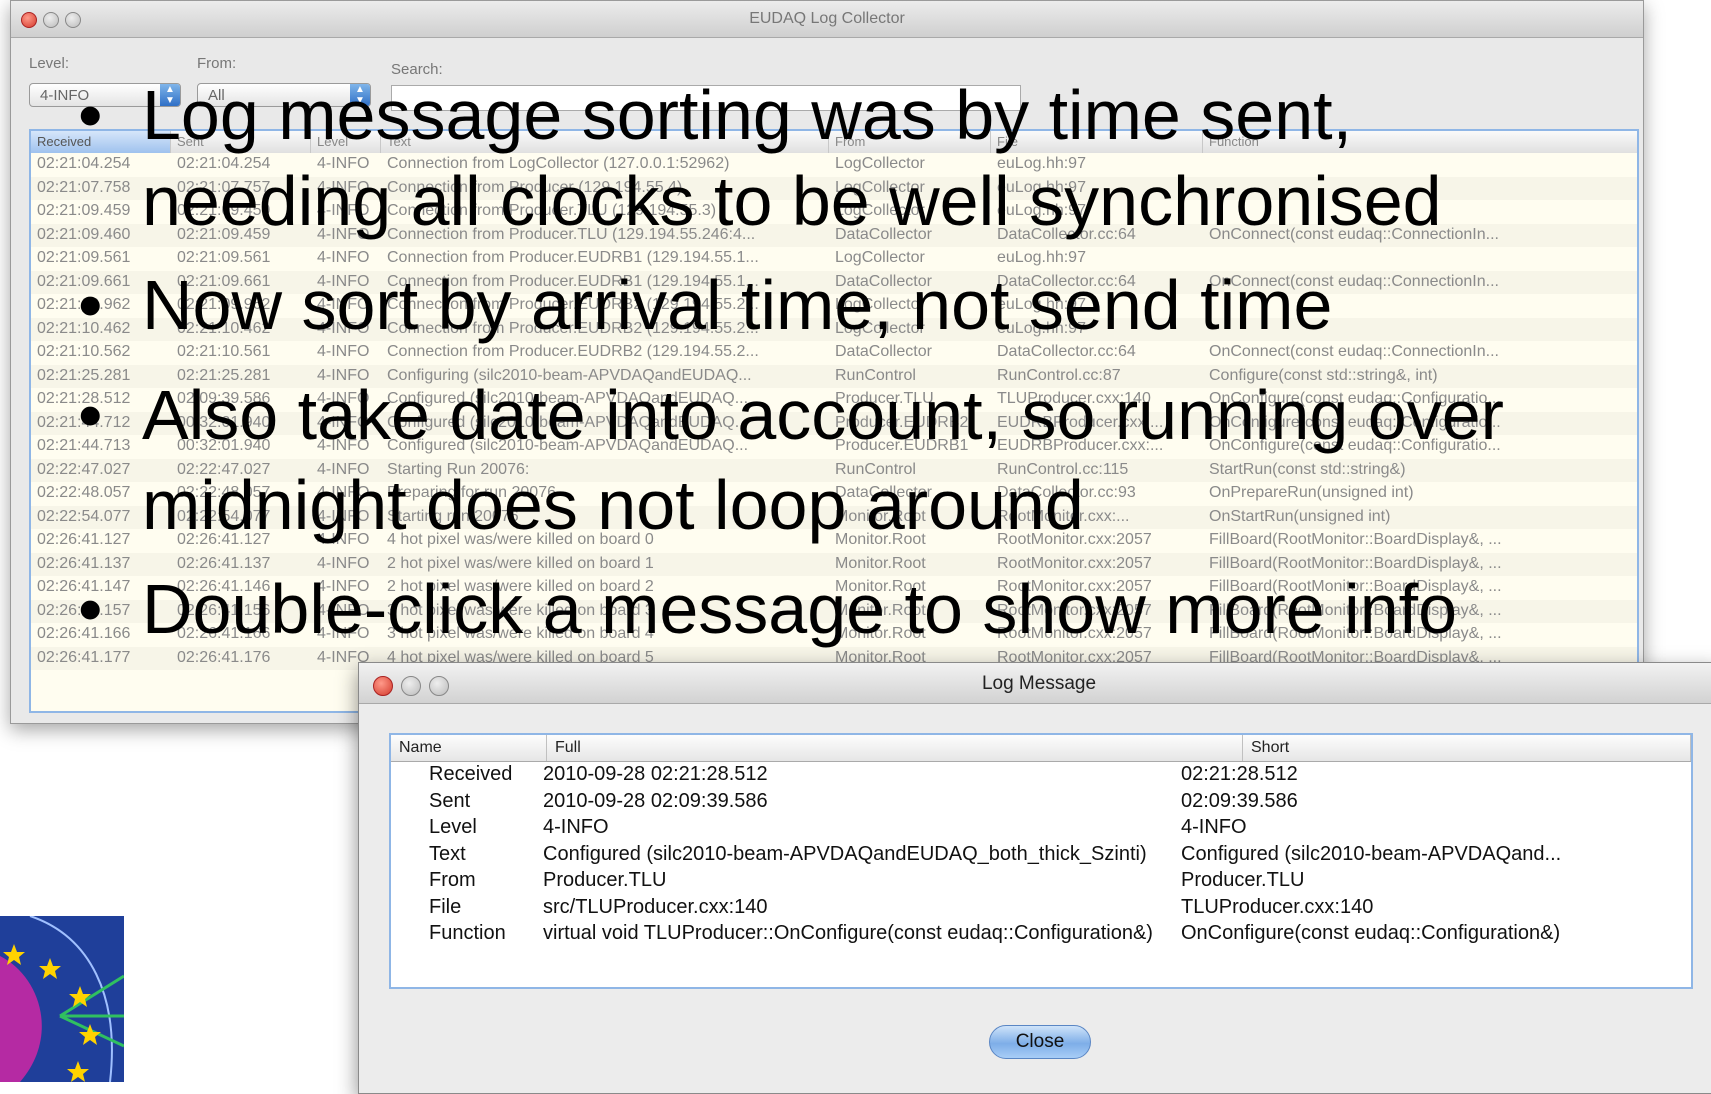 This screenshot has height=1094, width=1711. I want to click on column-header-name: Name, so click(469, 748).